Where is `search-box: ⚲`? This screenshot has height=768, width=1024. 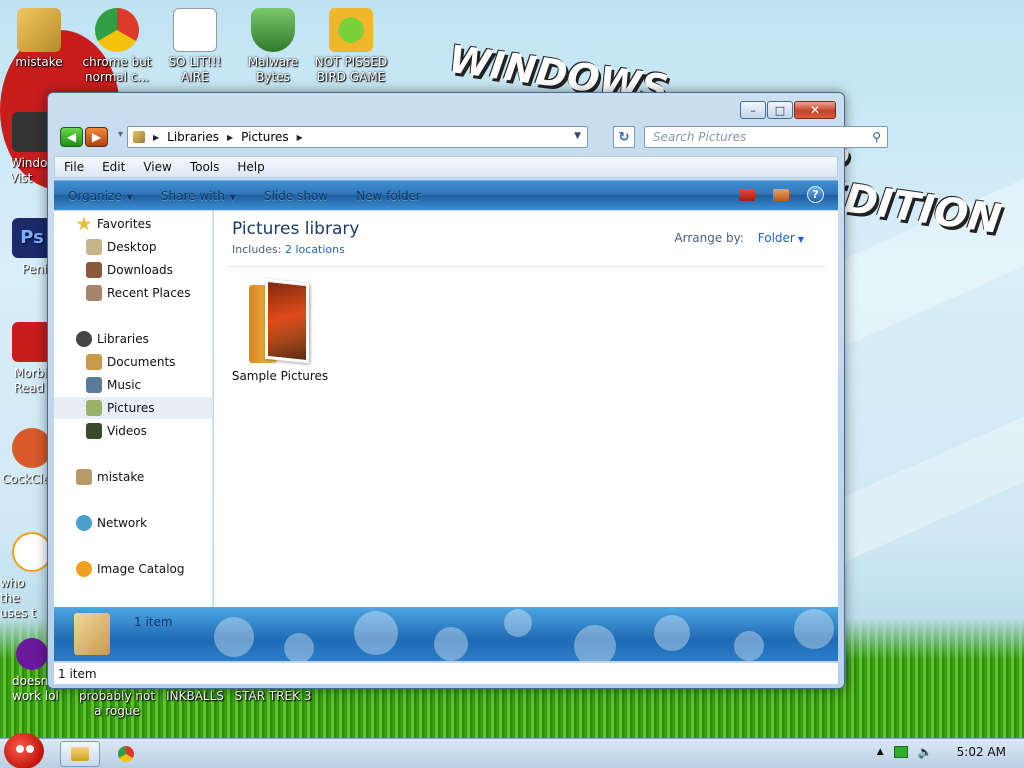
search-box: ⚲ is located at coordinates (766, 137).